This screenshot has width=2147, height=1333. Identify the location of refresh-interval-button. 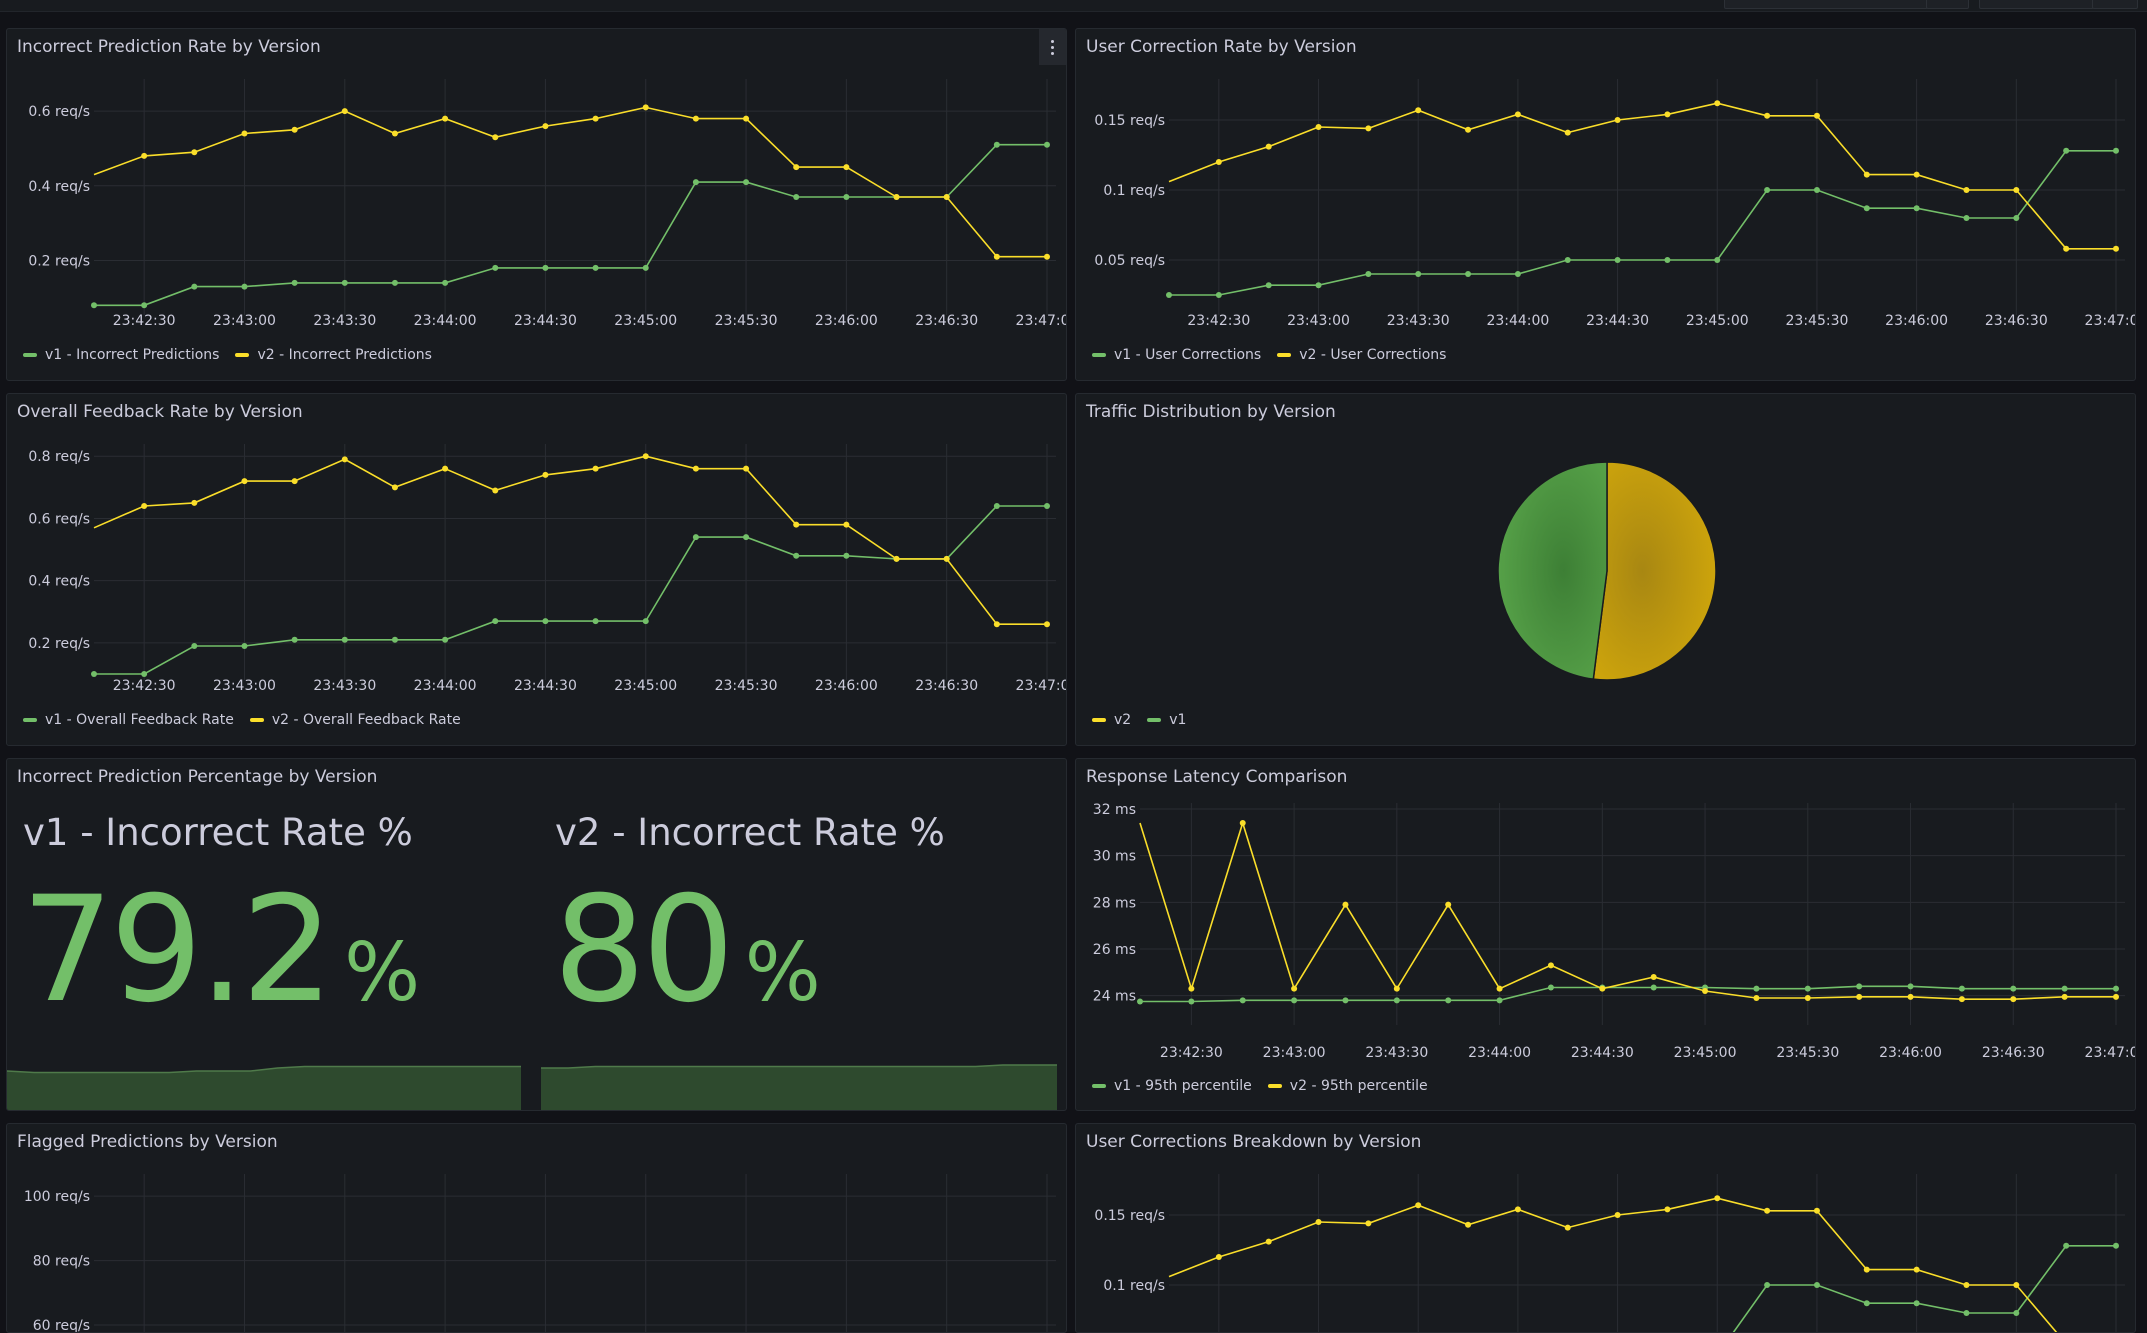
(2115, 4).